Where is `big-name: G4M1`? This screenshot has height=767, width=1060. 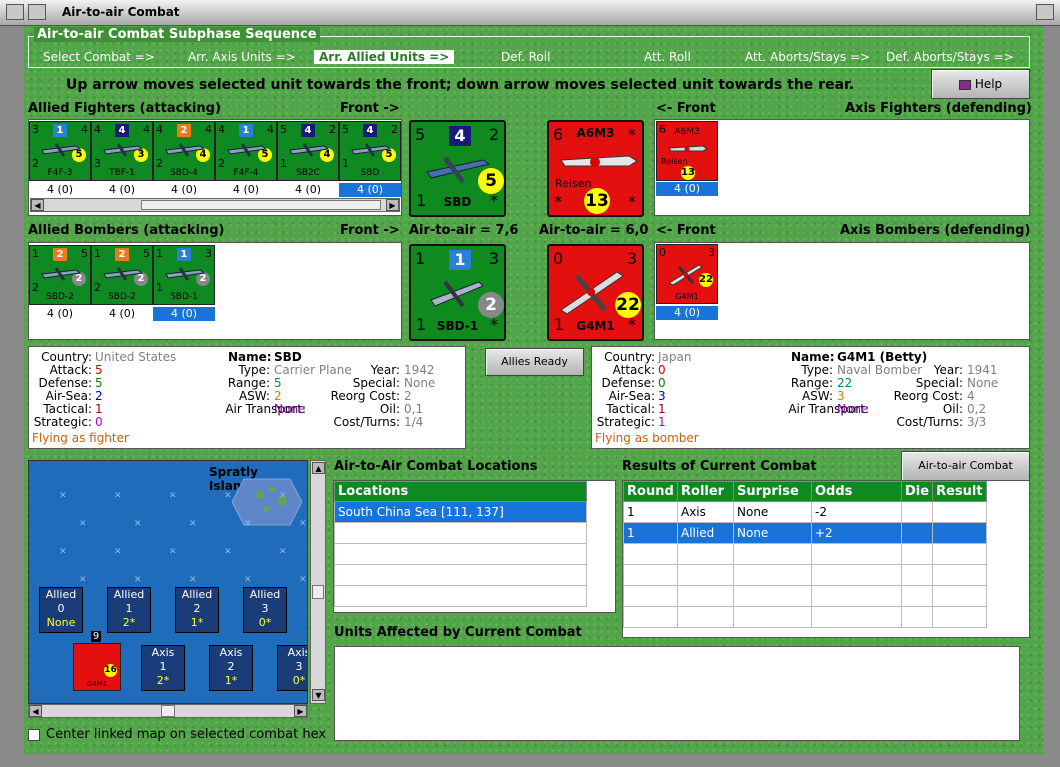 big-name: G4M1 is located at coordinates (595, 326).